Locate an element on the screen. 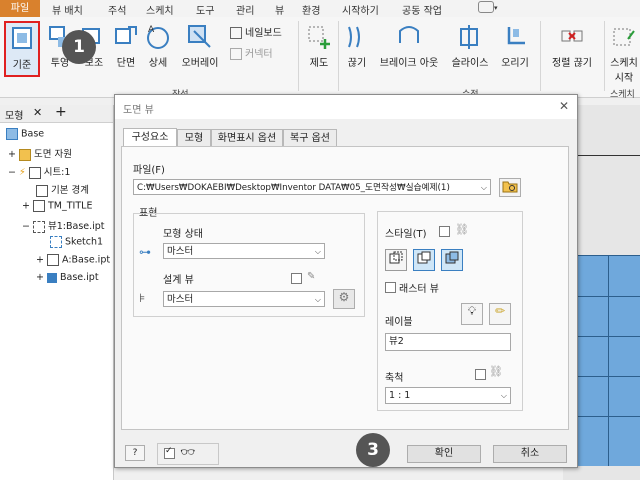 This screenshot has width=640, height=480. draft-view-button: 제도 is located at coordinates (319, 46).